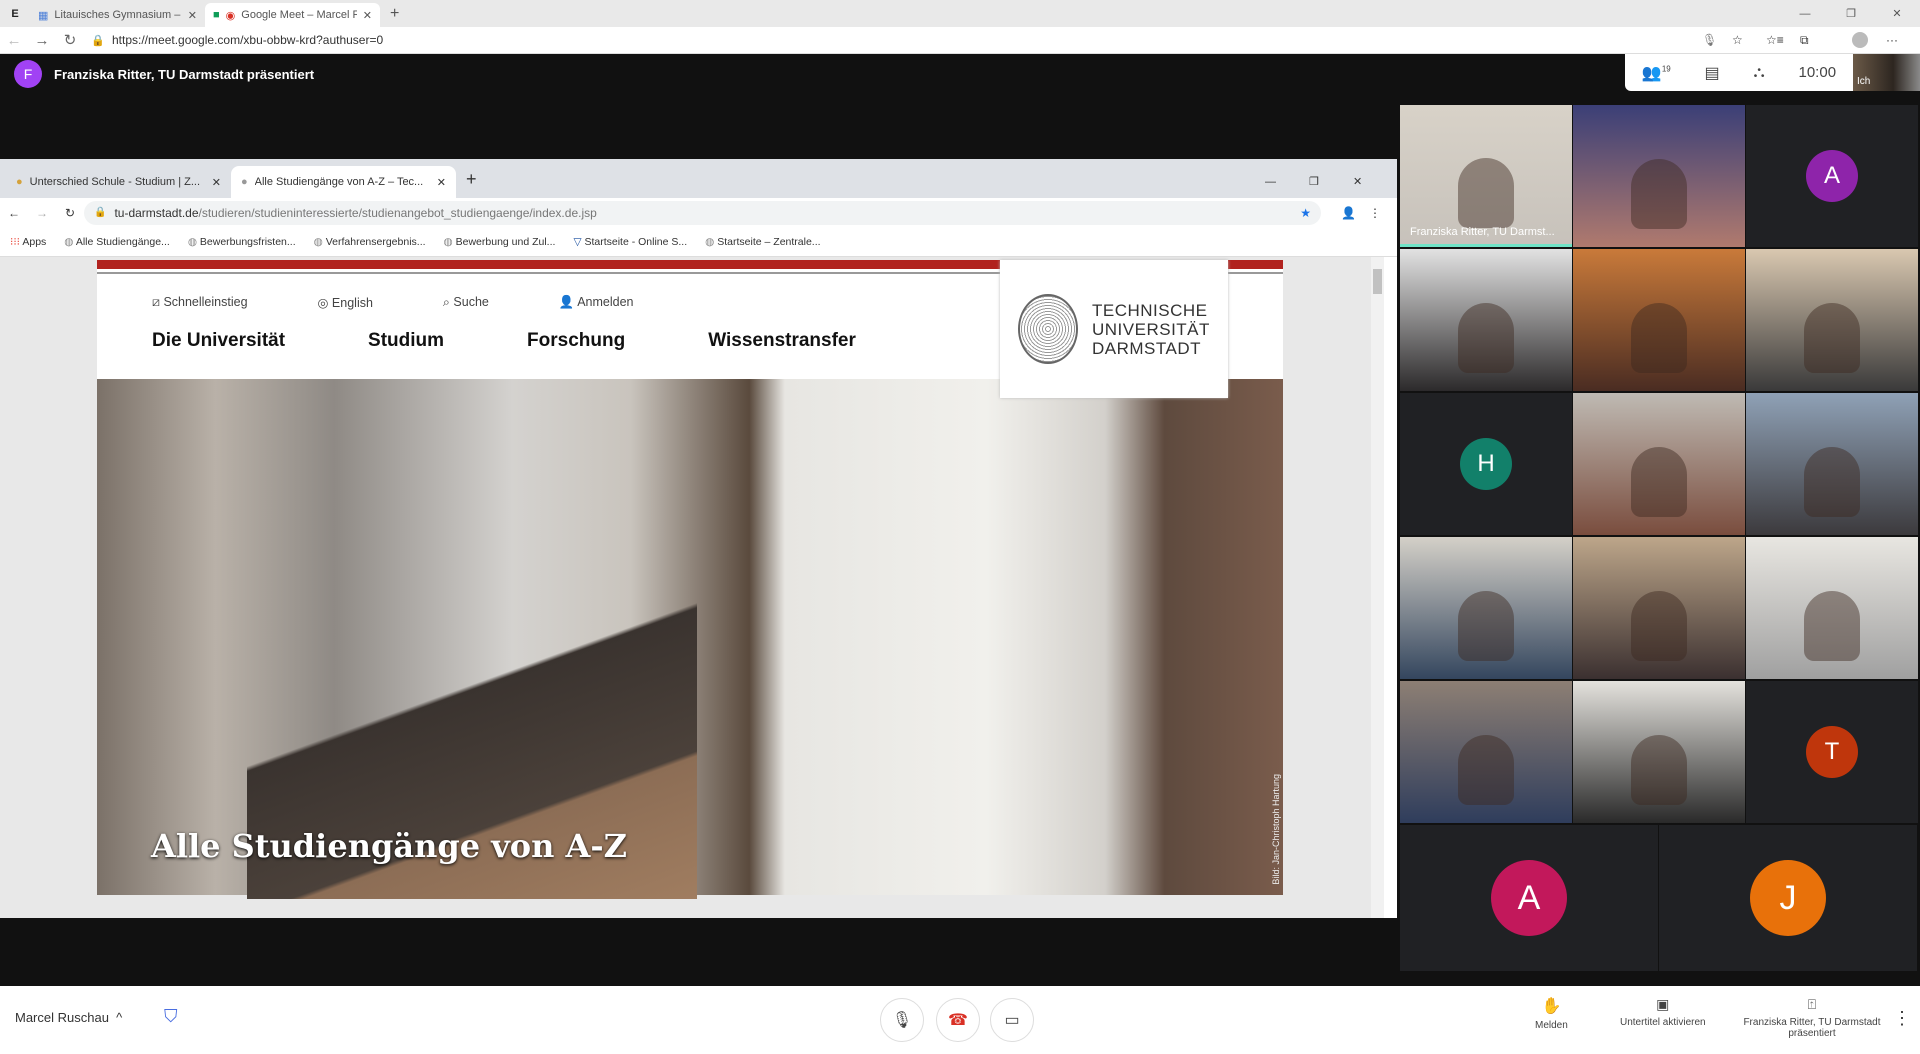 Image resolution: width=1920 pixels, height=1054 pixels. I want to click on favorites-icon: ☆≡, so click(1783, 40).